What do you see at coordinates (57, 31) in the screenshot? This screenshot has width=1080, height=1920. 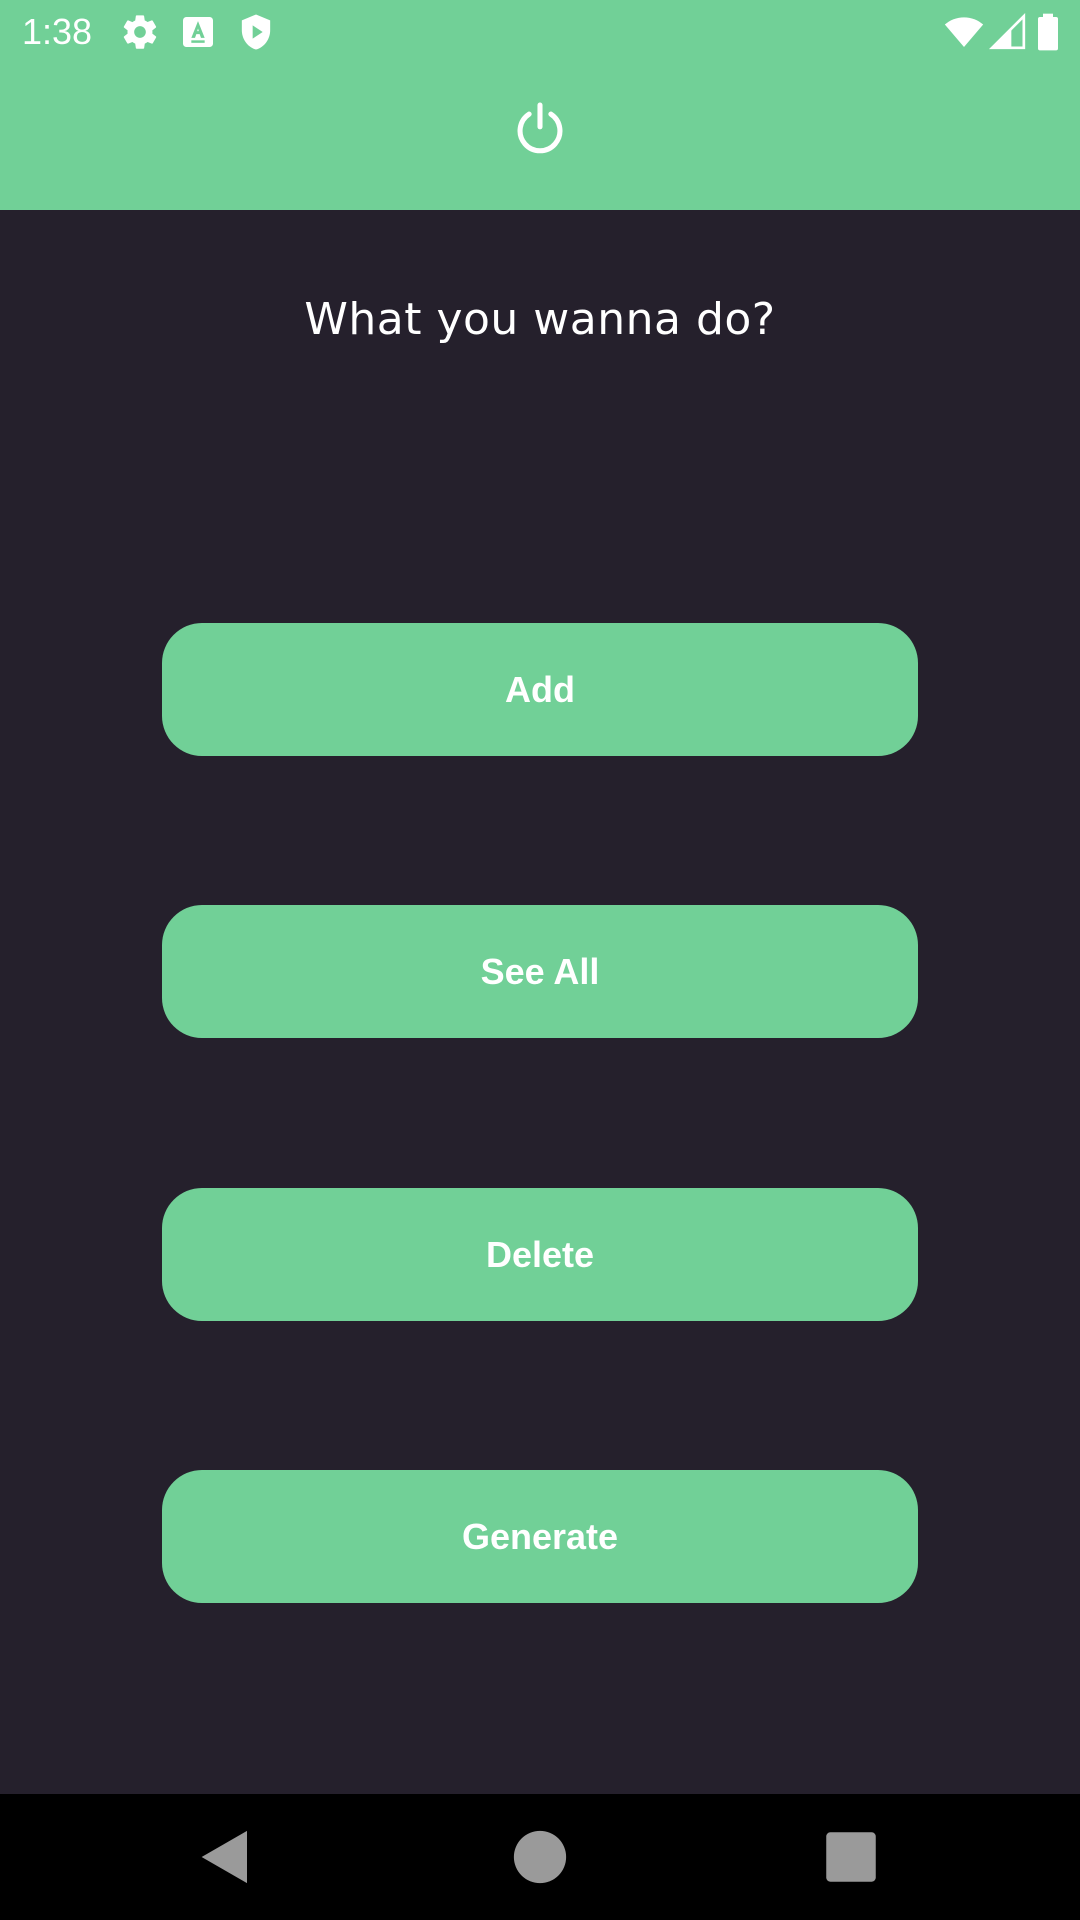 I see `status-time: 1:38` at bounding box center [57, 31].